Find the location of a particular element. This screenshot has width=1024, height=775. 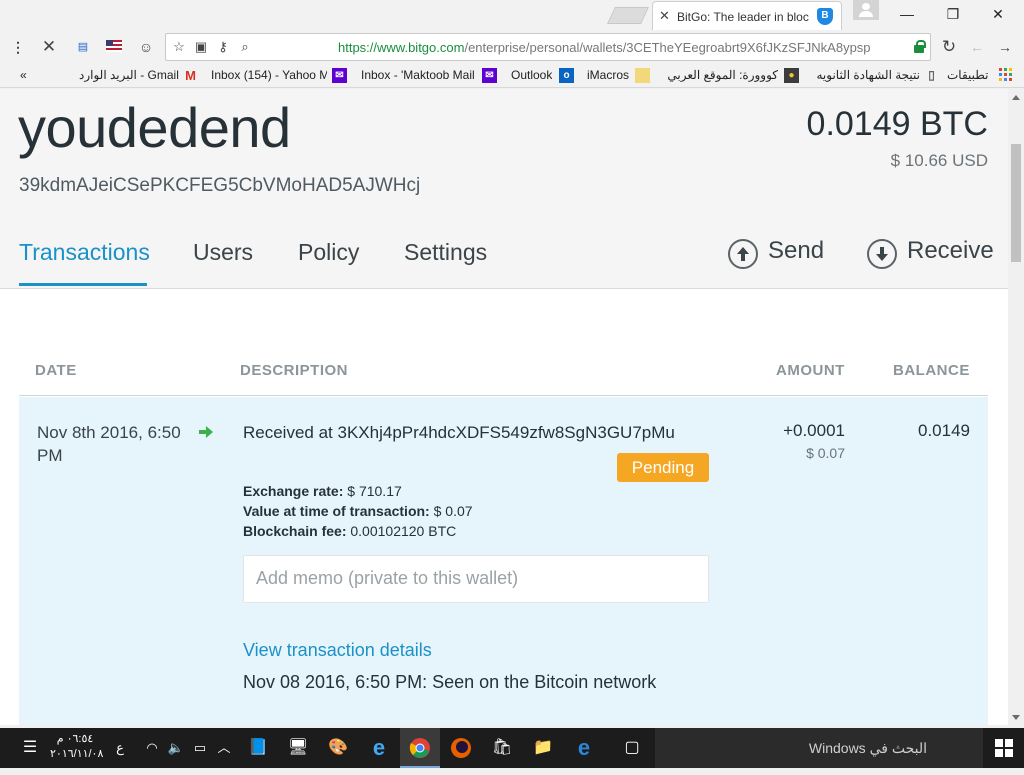

app-paint-icon: 🎨 is located at coordinates (338, 748).